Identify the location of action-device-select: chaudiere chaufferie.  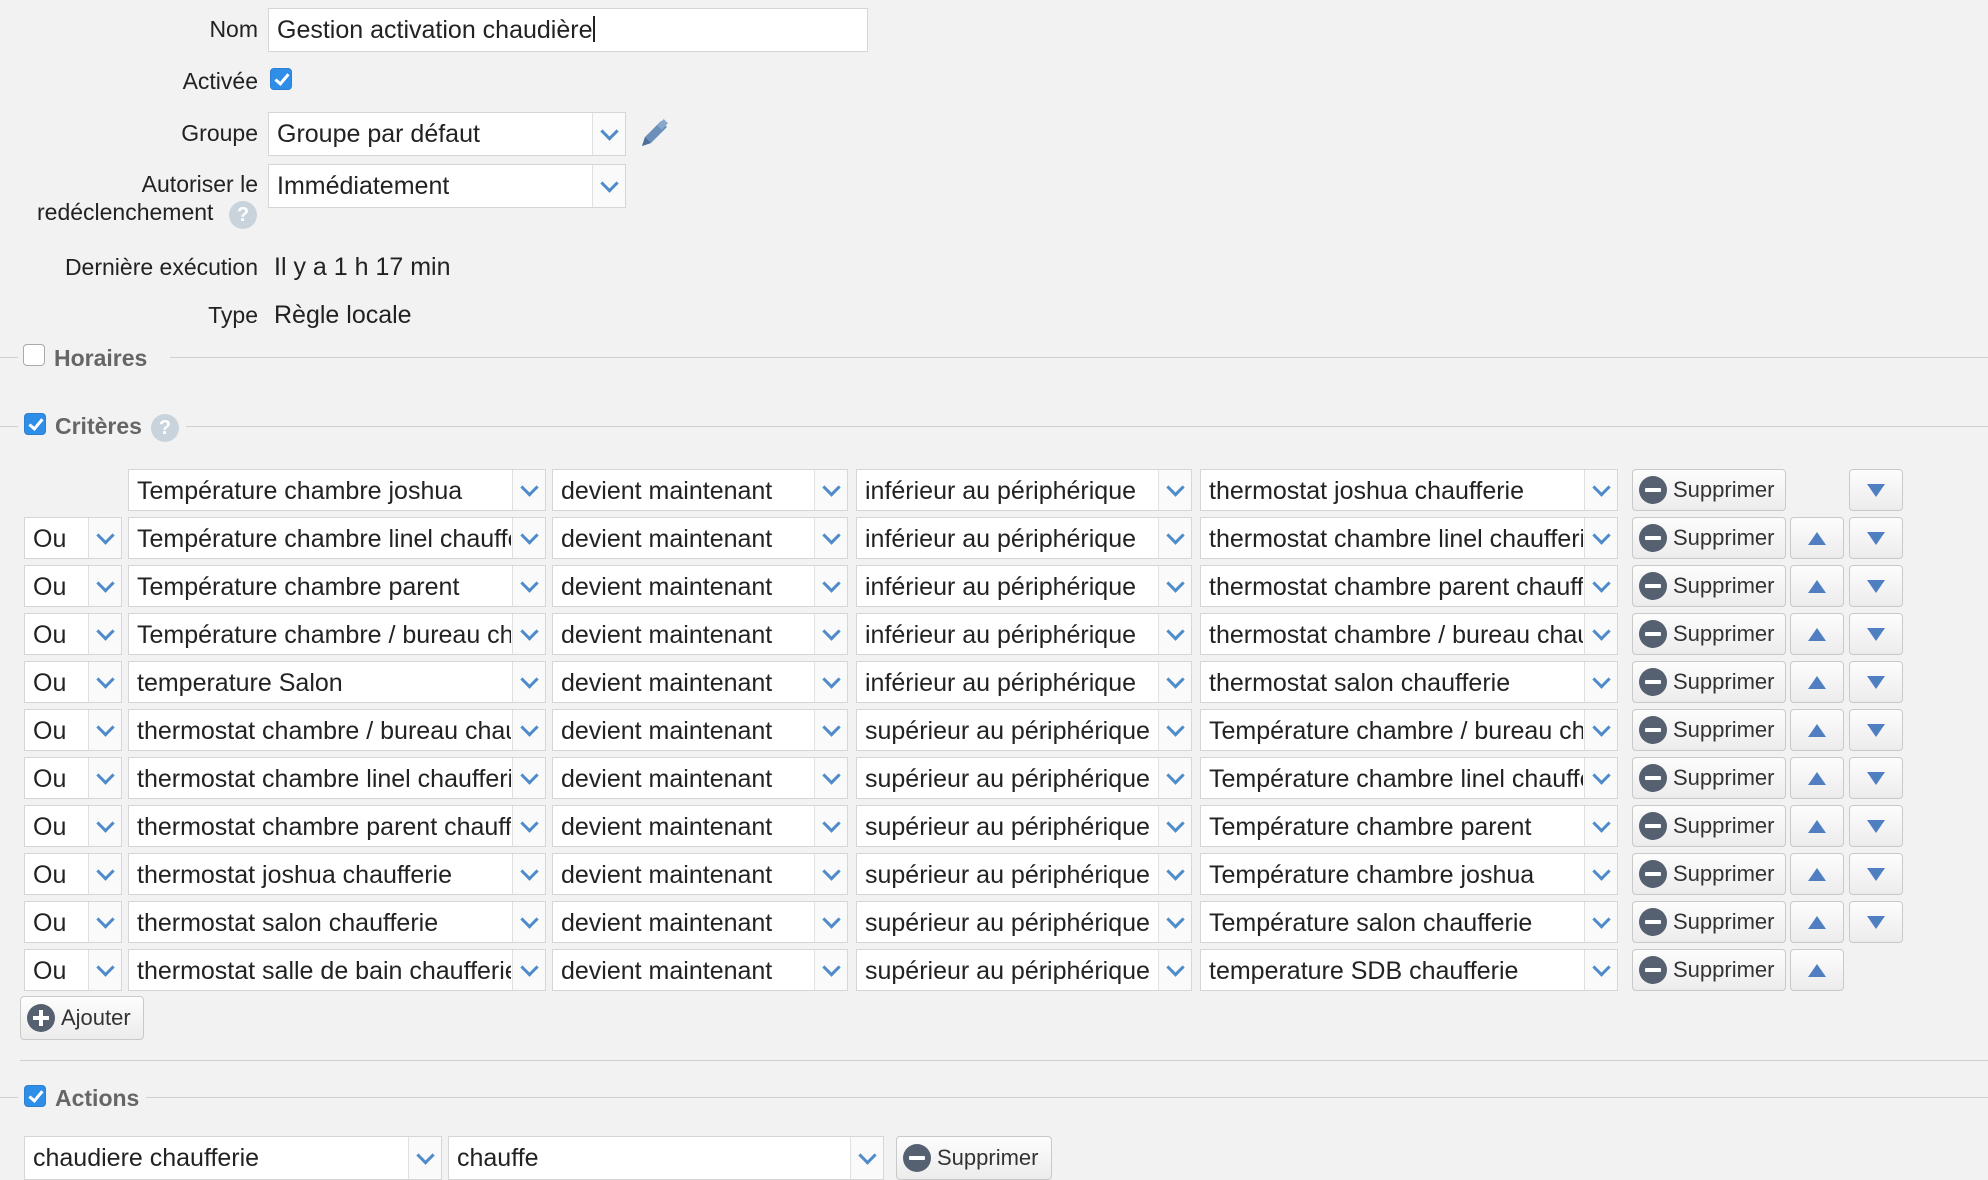
(233, 1158).